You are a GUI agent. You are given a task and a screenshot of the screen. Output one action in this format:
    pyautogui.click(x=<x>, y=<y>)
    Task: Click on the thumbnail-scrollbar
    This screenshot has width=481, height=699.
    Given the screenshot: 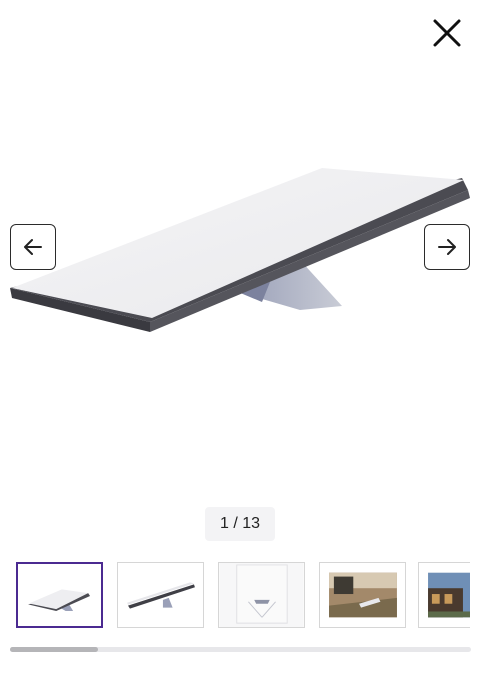 What is the action you would take?
    pyautogui.click(x=240, y=649)
    